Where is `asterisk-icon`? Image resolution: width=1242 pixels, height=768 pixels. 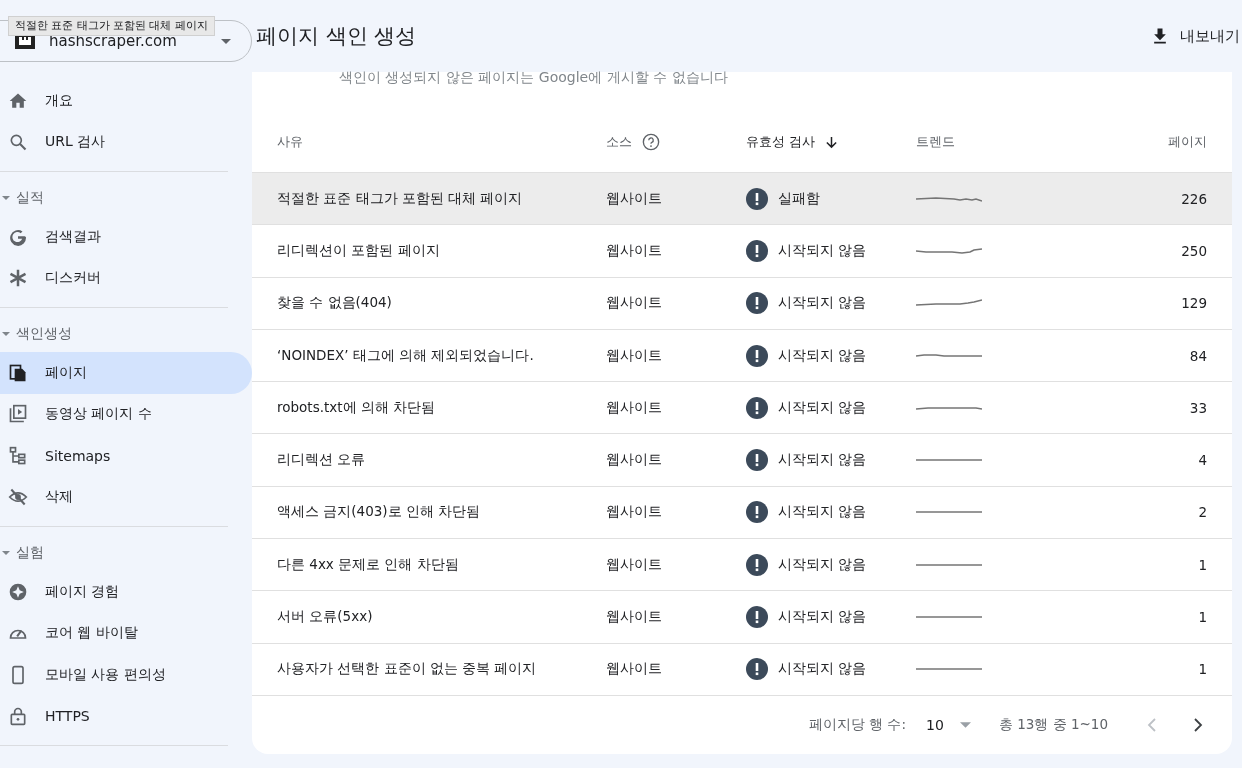
asterisk-icon is located at coordinates (18, 278).